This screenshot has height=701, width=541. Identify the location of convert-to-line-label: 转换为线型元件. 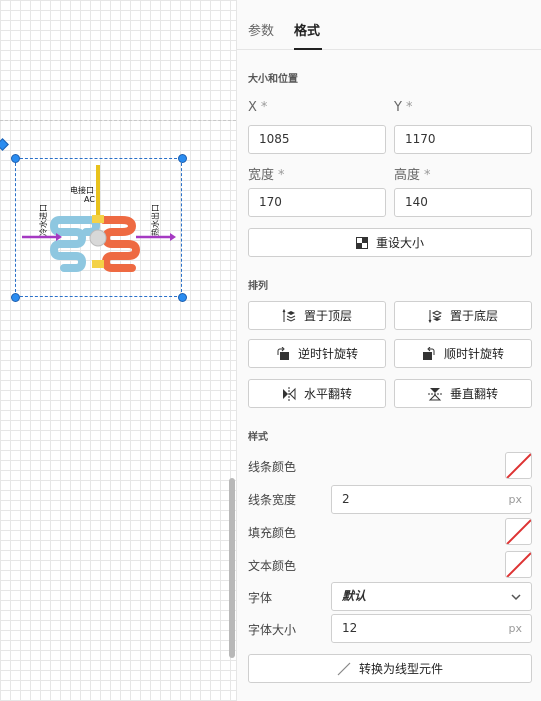
(400, 669).